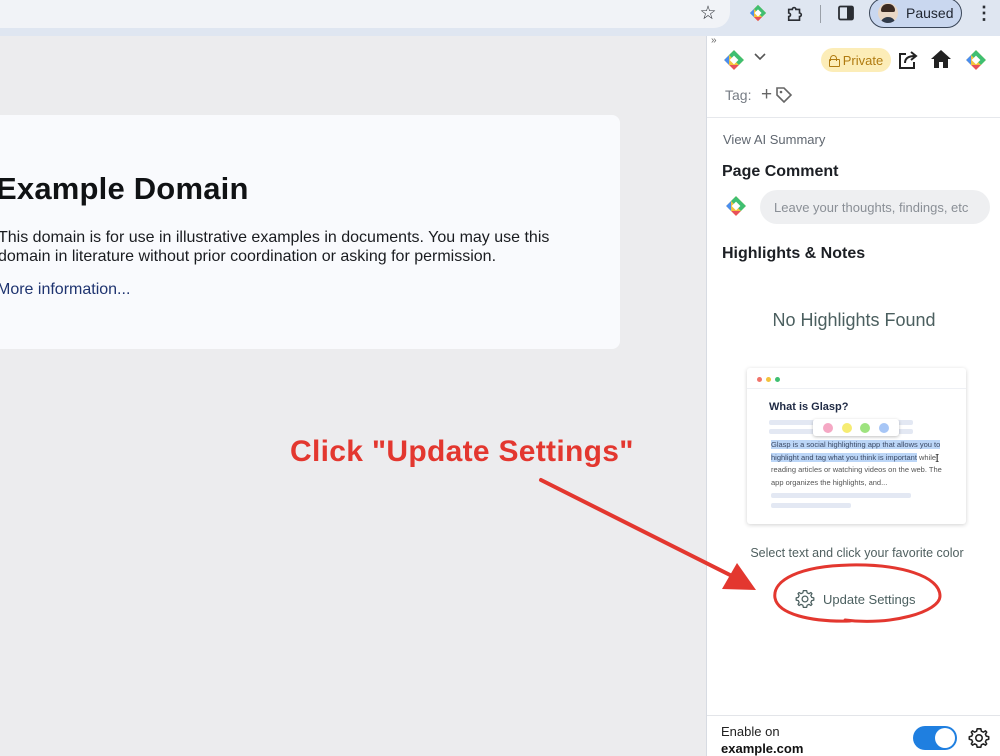 Image resolution: width=1000 pixels, height=756 pixels. I want to click on user-glasp-avatar-icon, so click(736, 206).